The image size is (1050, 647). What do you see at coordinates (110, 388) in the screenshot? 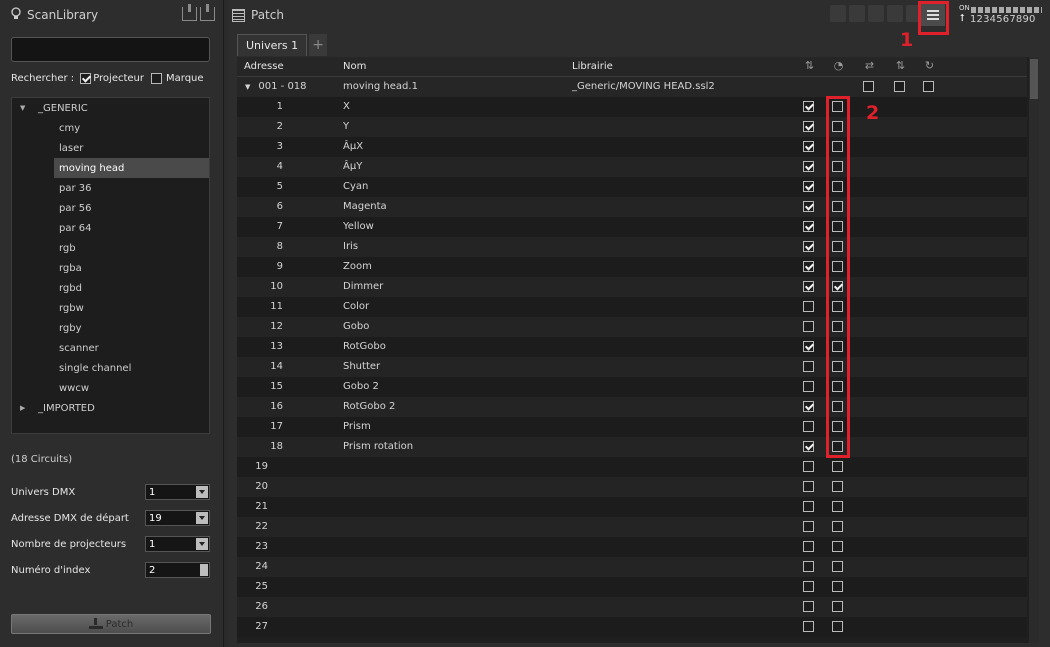
I see `tree-item: wwcw` at bounding box center [110, 388].